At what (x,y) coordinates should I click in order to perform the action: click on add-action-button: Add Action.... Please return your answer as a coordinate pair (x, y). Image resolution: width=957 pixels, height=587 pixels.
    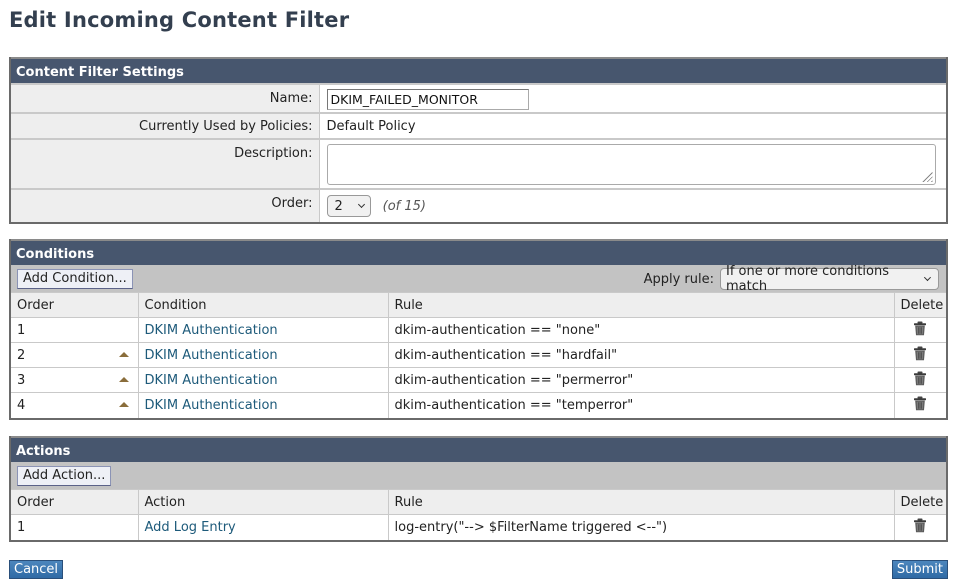
    Looking at the image, I should click on (64, 476).